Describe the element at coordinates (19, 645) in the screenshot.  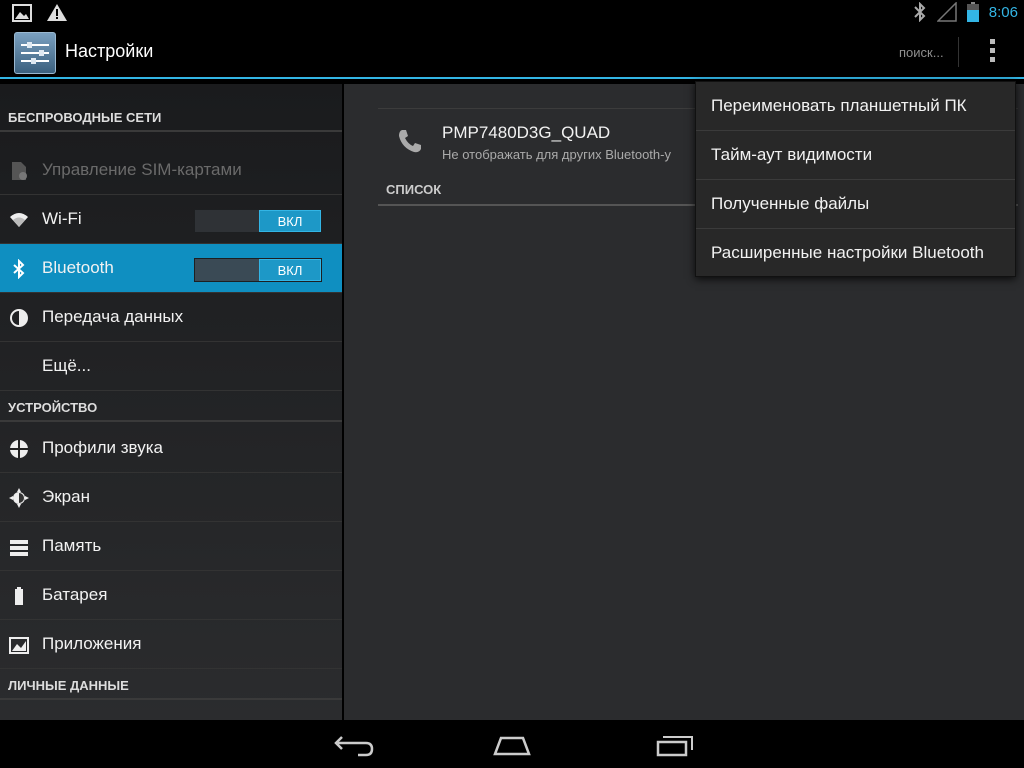
I see `apps-icon` at that location.